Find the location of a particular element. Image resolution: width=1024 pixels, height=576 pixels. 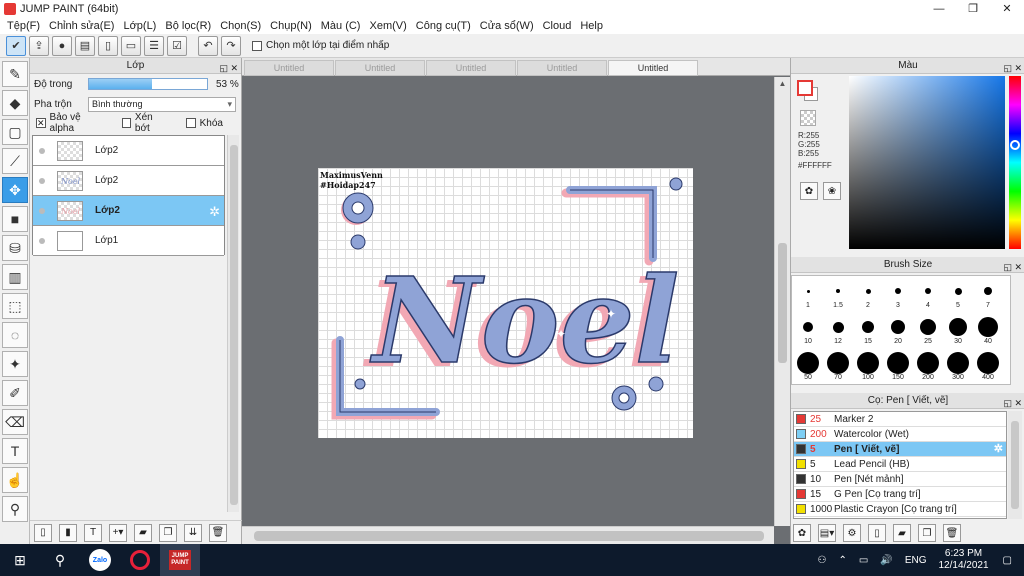

menu-edit: Chỉnh sửa(E) is located at coordinates (83, 26).